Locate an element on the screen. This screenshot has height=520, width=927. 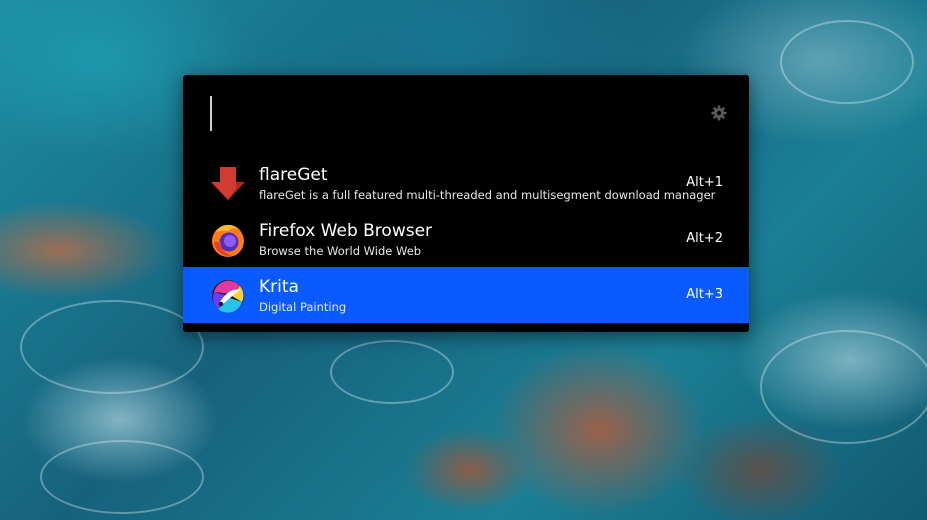
text-cursor is located at coordinates (211, 113).